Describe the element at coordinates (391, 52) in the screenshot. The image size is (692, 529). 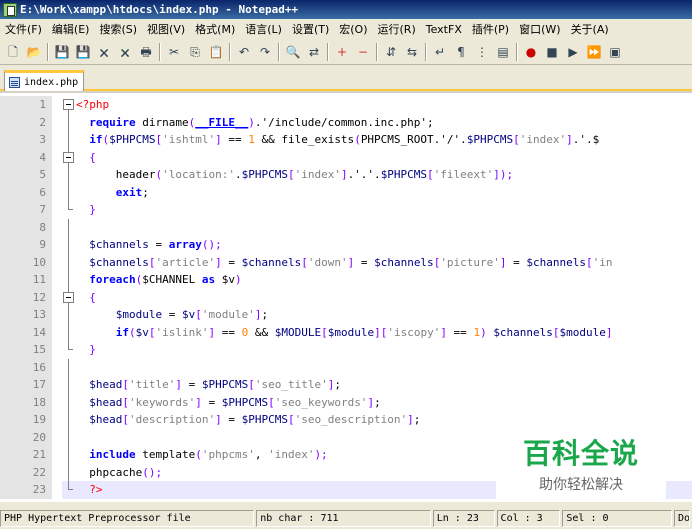
I see `sync-v-icon: ⇵` at that location.